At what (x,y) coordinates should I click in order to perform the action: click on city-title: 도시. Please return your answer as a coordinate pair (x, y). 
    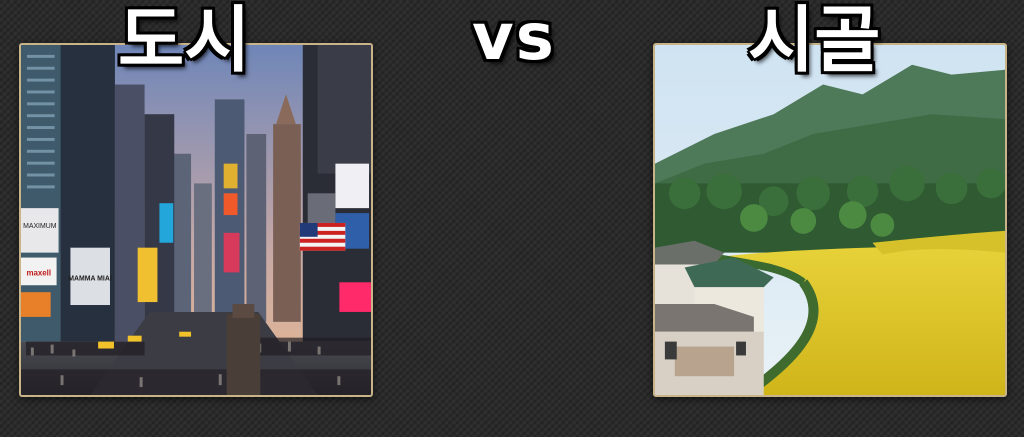
    Looking at the image, I should click on (184, 41).